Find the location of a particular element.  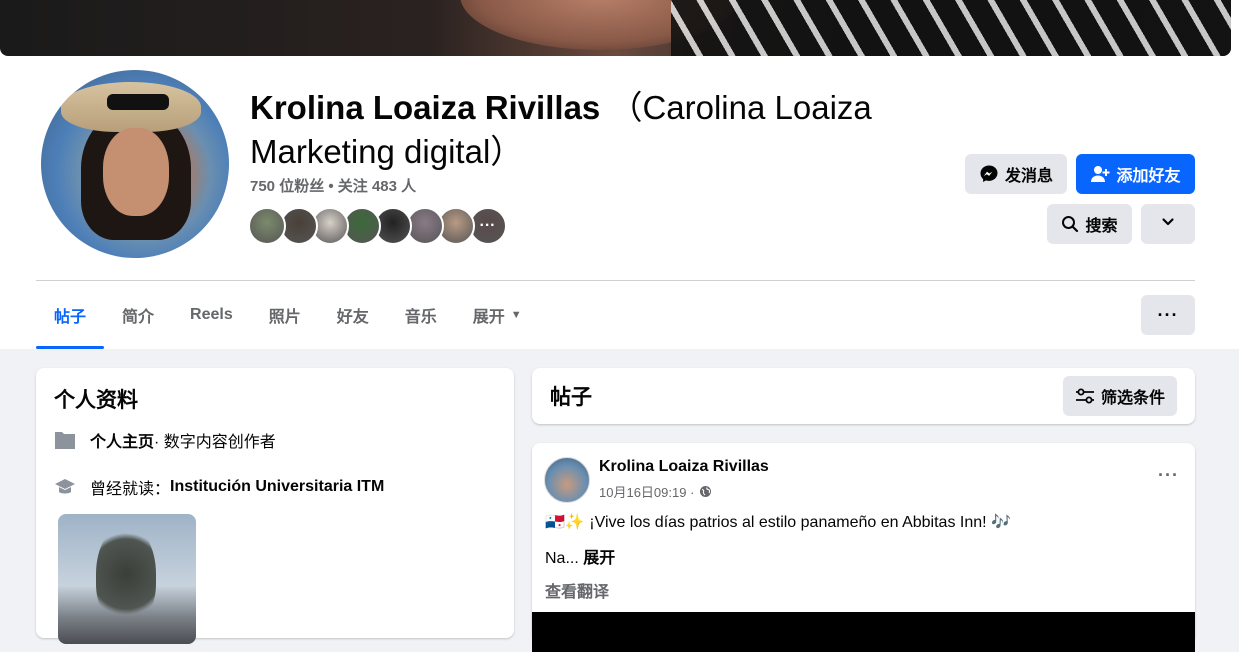

messenger-icon is located at coordinates (989, 174).